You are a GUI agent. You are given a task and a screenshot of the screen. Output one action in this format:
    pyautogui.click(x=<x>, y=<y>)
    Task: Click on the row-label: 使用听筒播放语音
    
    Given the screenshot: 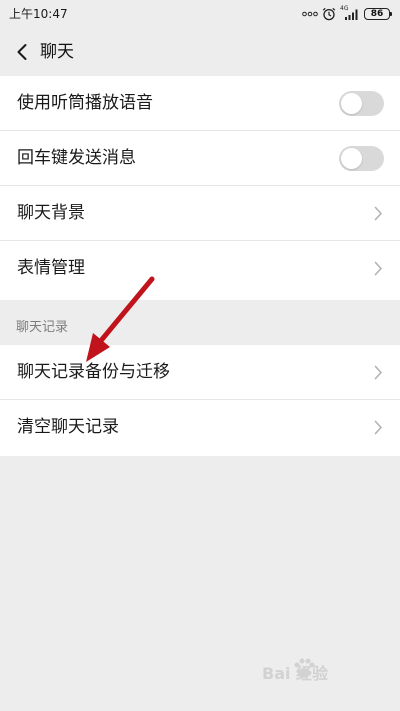 What is the action you would take?
    pyautogui.click(x=85, y=103)
    